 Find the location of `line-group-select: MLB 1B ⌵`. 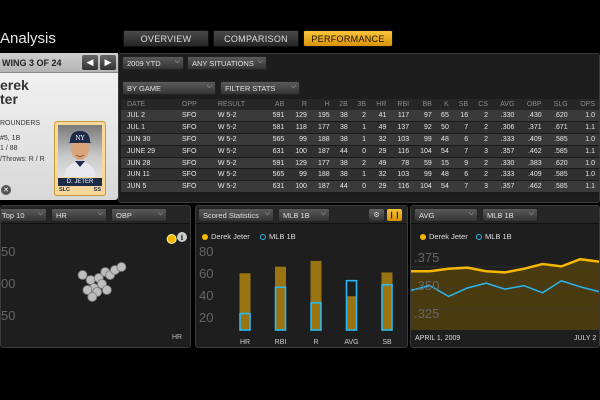

line-group-select: MLB 1B ⌵ is located at coordinates (510, 215).